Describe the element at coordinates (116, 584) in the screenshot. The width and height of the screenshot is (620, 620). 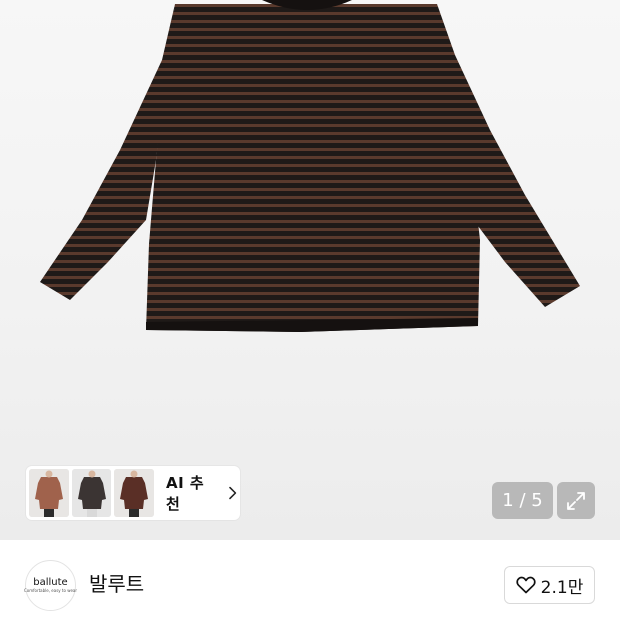
I see `shop-name: 발루트` at that location.